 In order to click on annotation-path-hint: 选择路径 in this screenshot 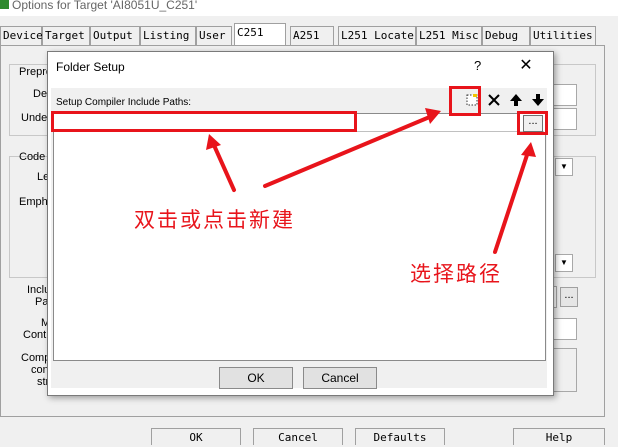, I will do `click(456, 274)`.